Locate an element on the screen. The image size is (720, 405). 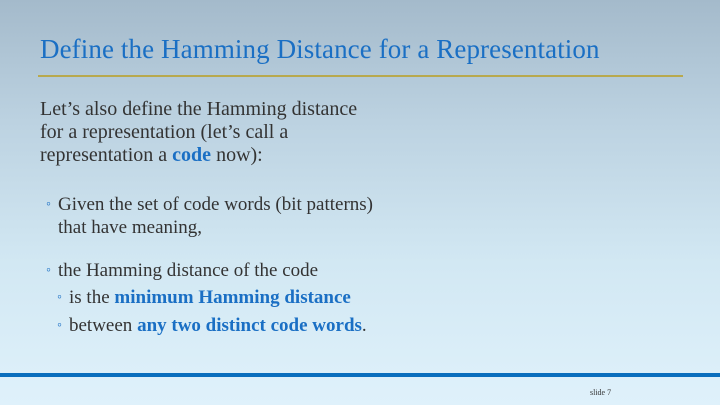
sub-bullet-2: between any two distinct code words. is located at coordinates (218, 325).